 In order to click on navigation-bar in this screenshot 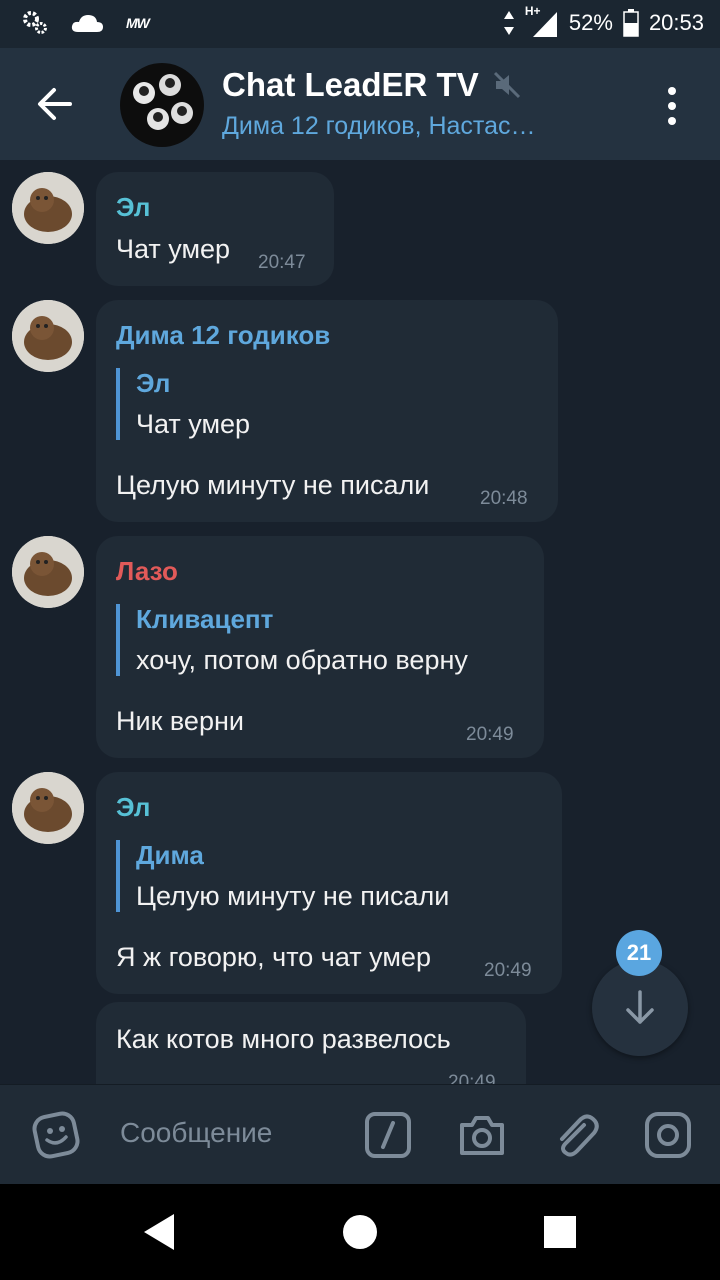, I will do `click(360, 1232)`.